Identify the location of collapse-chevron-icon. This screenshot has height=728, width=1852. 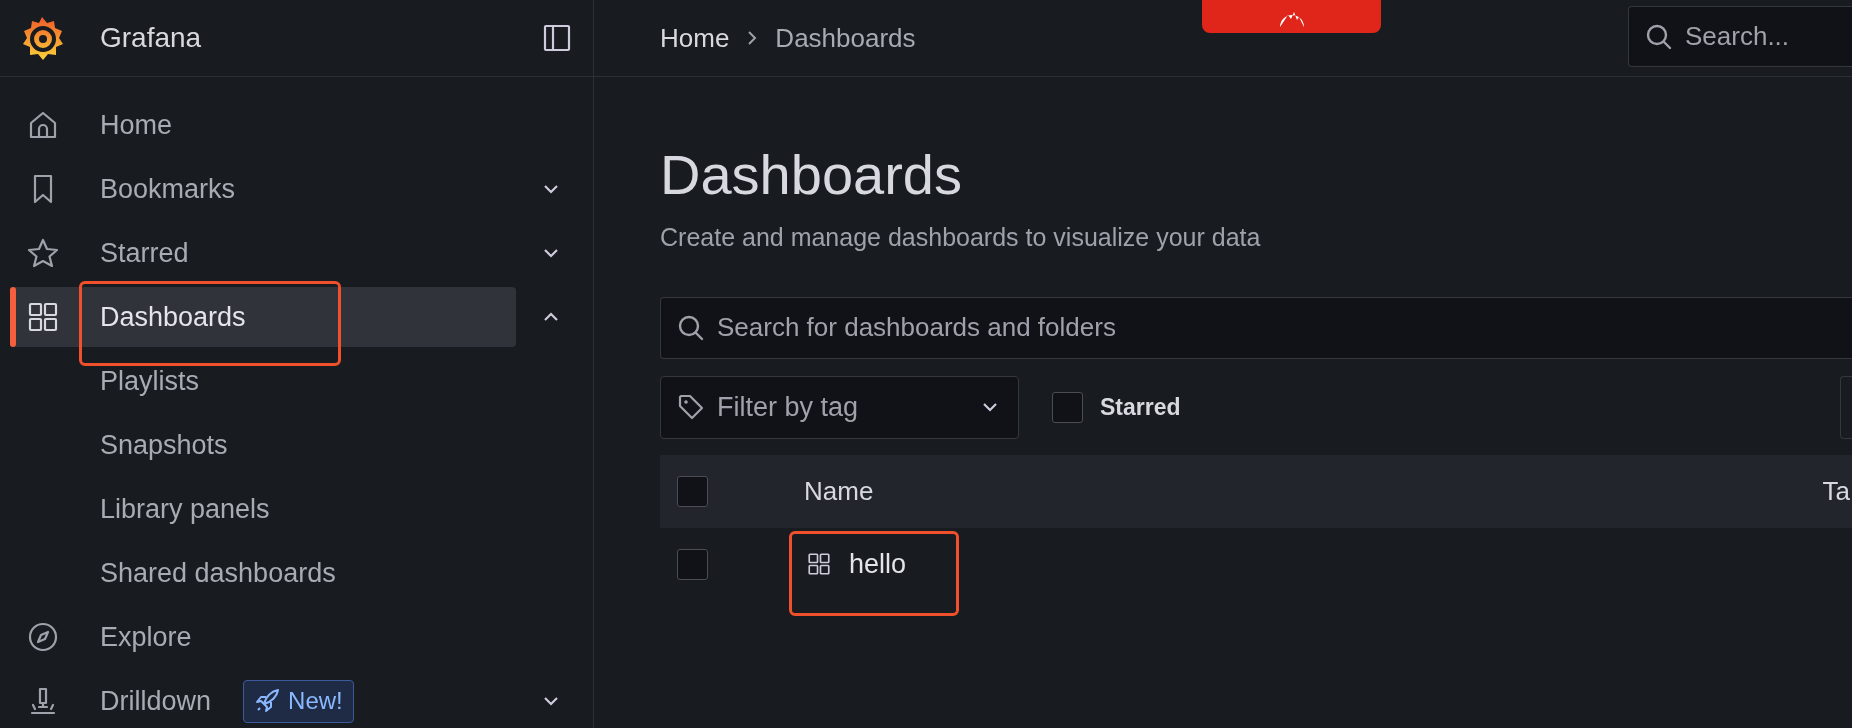
(551, 317).